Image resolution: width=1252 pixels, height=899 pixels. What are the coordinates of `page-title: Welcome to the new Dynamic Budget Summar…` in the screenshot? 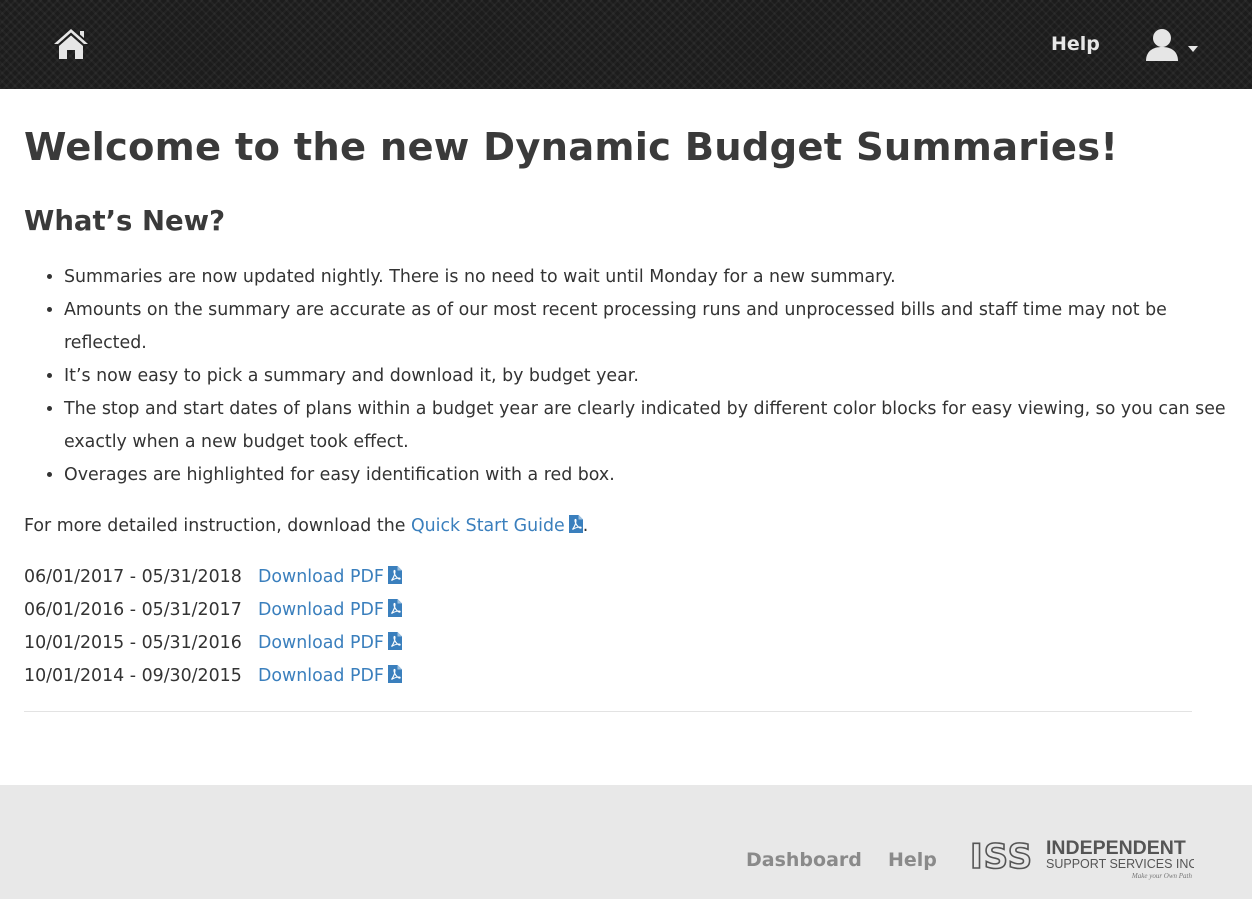 It's located at (571, 147).